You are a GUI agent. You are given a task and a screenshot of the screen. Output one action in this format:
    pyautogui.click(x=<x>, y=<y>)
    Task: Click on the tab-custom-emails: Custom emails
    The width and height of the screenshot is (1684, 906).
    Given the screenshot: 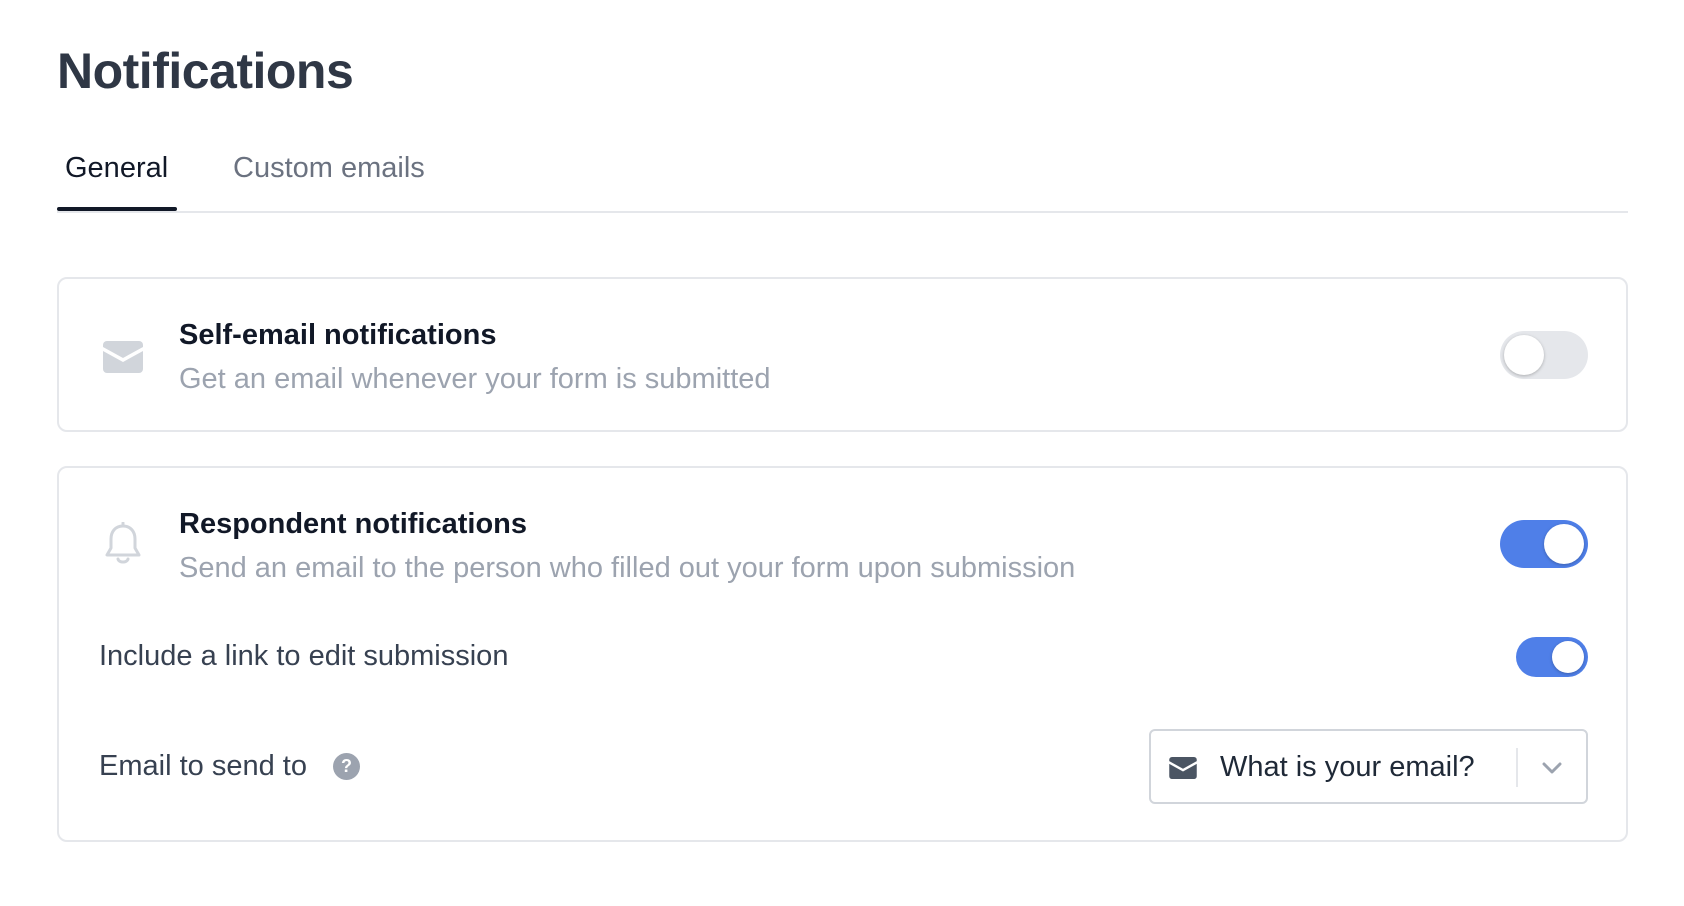 What is the action you would take?
    pyautogui.click(x=329, y=168)
    